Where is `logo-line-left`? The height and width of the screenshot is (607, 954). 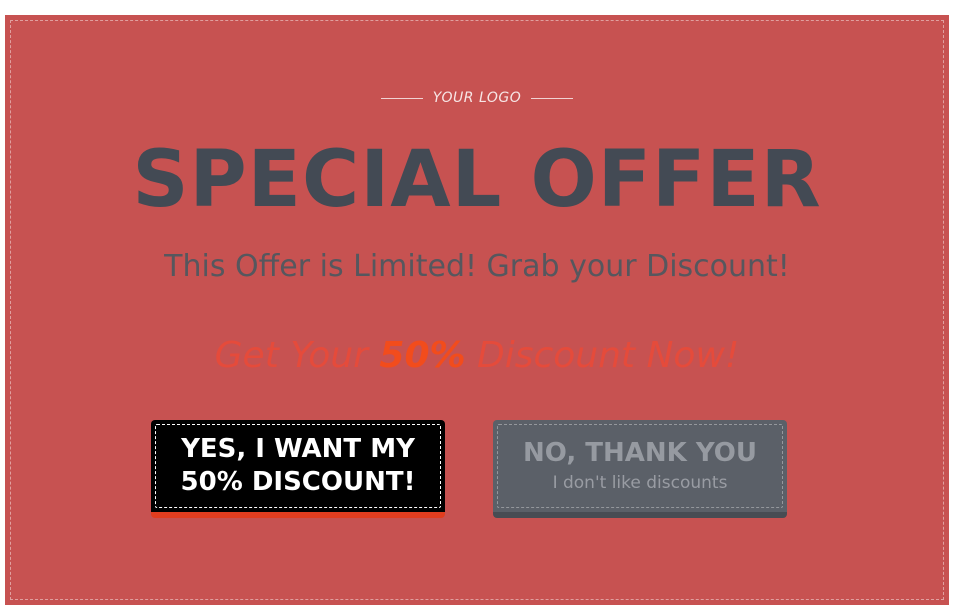
logo-line-left is located at coordinates (401, 98).